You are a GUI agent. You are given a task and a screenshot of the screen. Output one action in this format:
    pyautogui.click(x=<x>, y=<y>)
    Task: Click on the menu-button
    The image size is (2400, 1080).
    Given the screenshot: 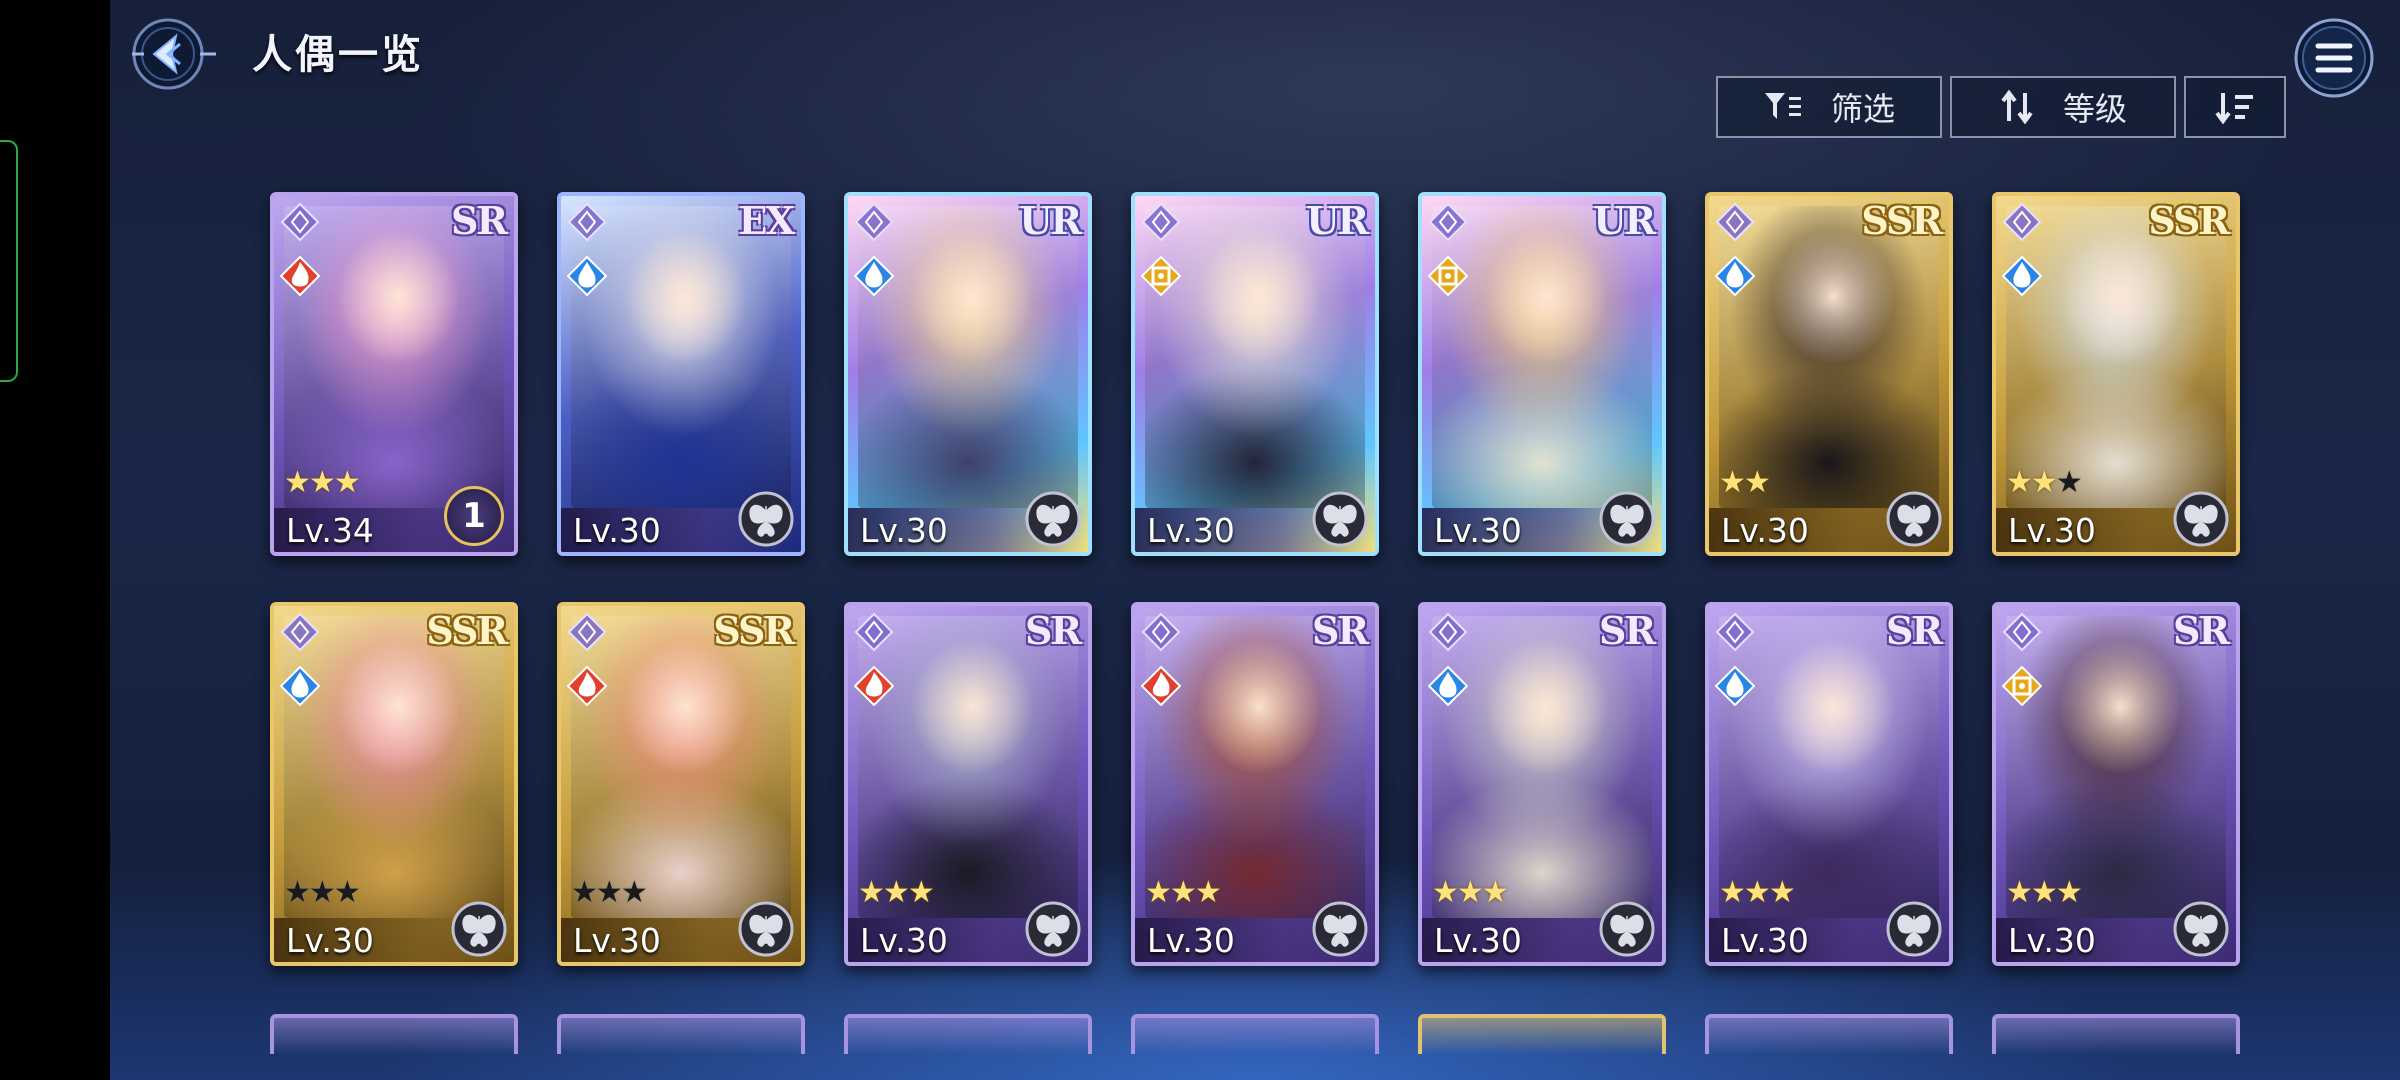 What is the action you would take?
    pyautogui.click(x=2334, y=58)
    